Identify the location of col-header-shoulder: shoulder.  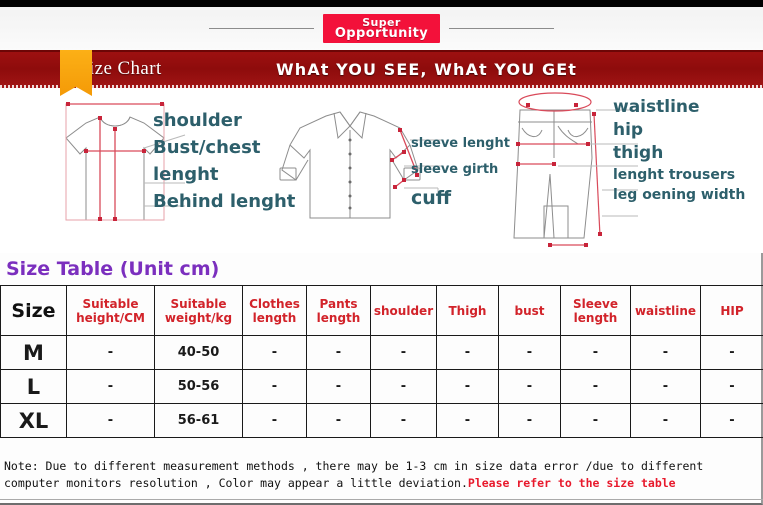
(403, 310).